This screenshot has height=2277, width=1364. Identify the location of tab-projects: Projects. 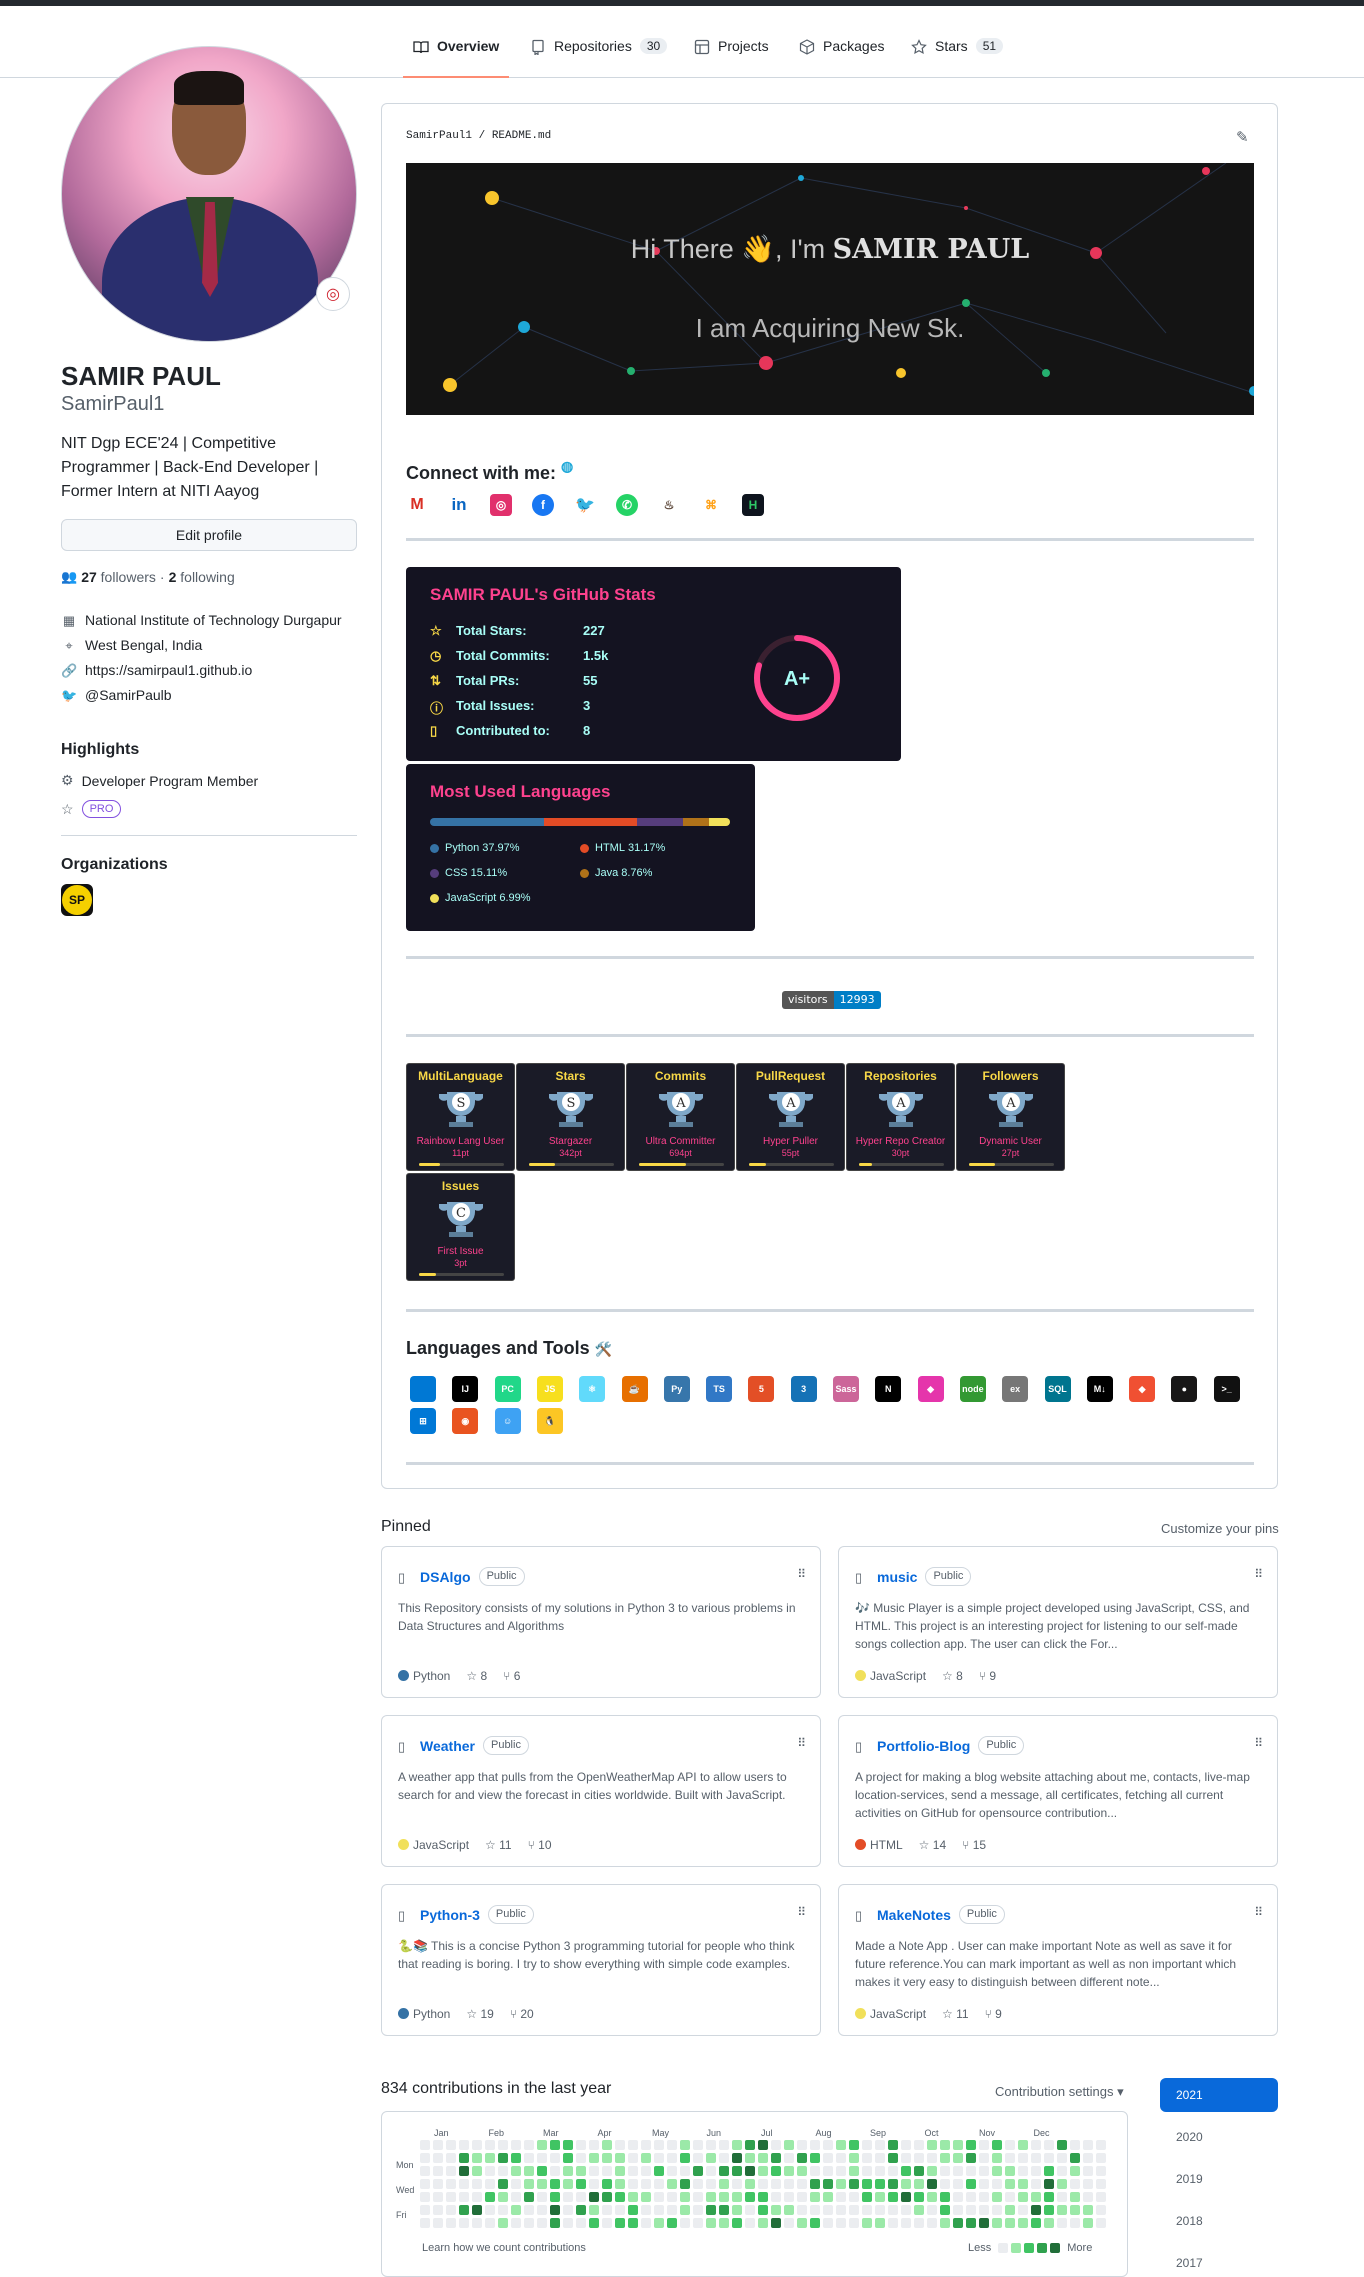
(731, 58).